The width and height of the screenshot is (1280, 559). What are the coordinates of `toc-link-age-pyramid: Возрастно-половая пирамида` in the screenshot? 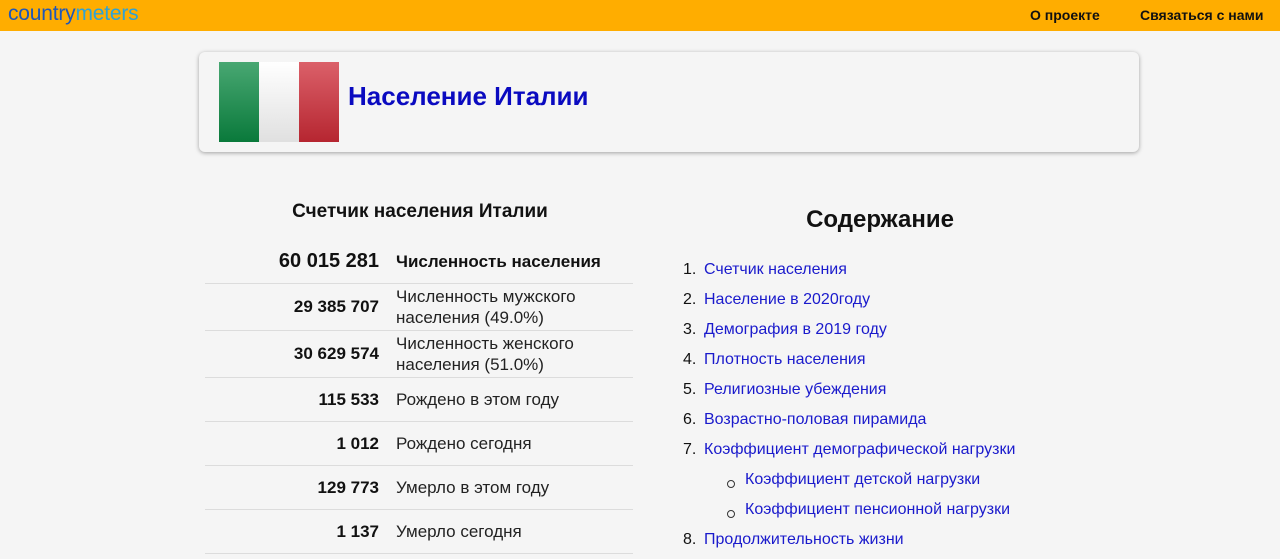 It's located at (815, 424).